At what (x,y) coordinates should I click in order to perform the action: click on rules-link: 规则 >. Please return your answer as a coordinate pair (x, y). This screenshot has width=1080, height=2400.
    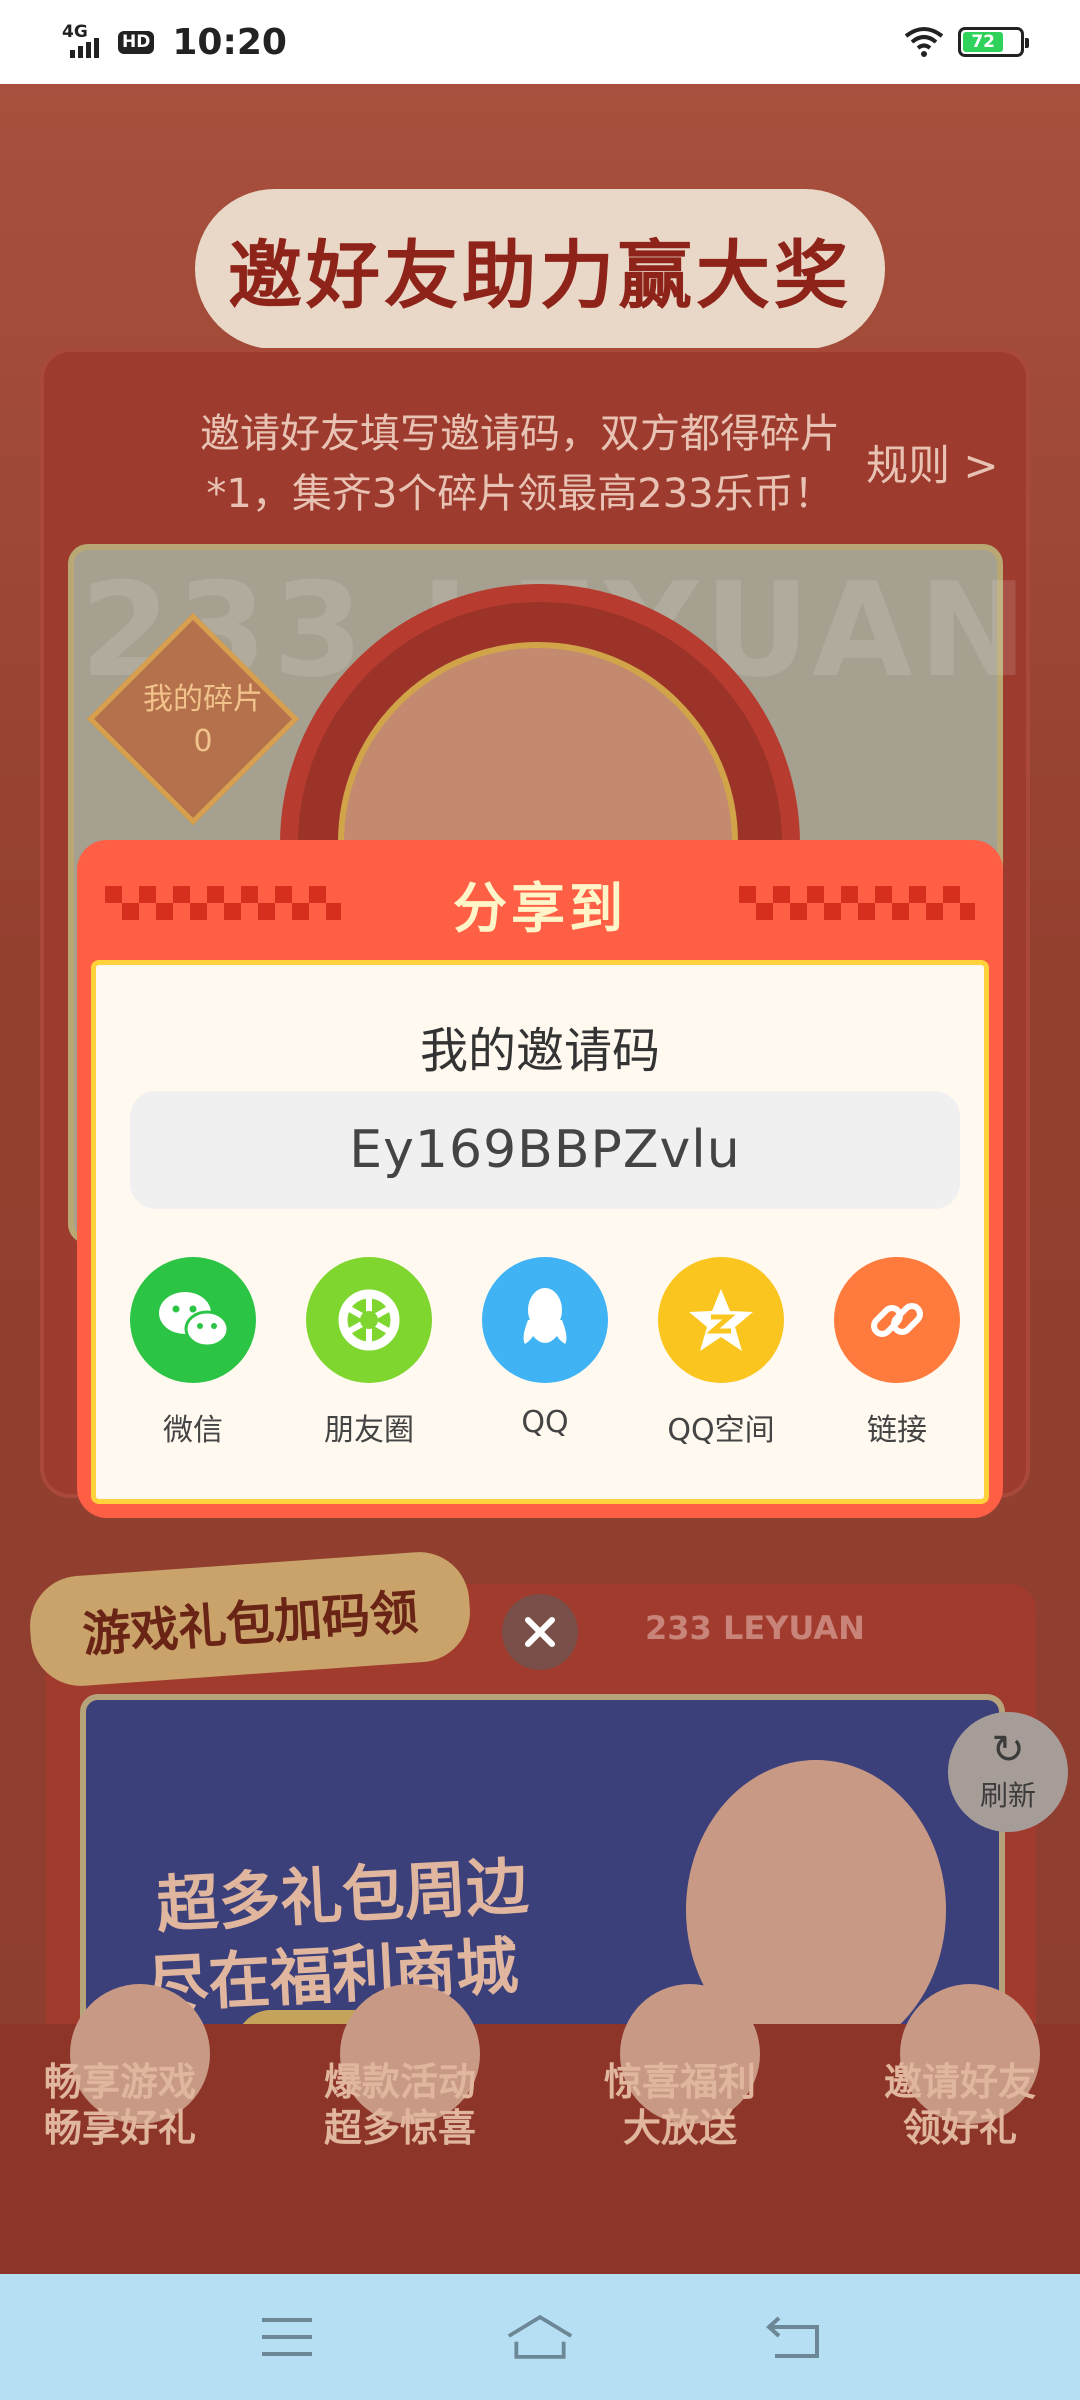
    Looking at the image, I should click on (932, 462).